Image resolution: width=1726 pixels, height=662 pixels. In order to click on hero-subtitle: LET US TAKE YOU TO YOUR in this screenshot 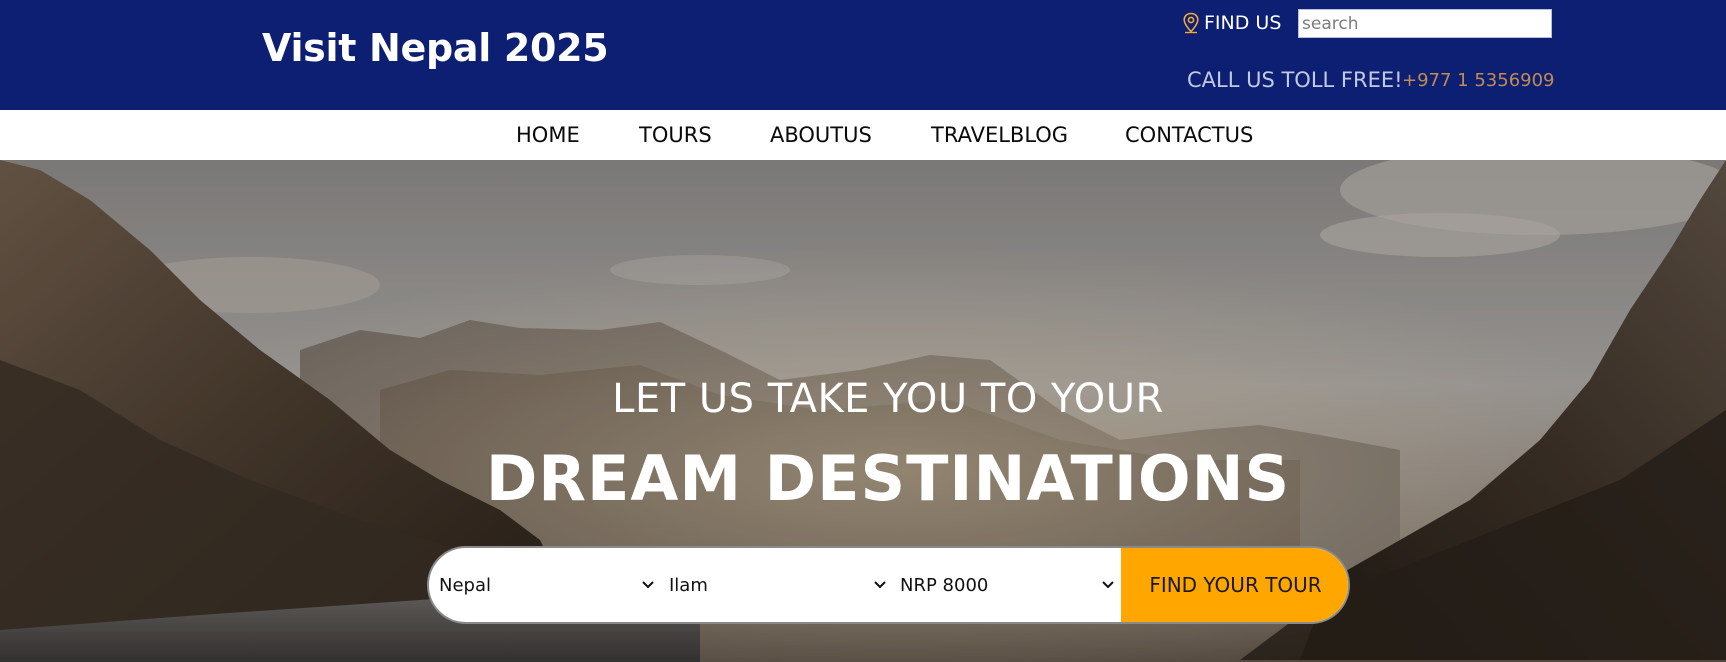, I will do `click(888, 399)`.